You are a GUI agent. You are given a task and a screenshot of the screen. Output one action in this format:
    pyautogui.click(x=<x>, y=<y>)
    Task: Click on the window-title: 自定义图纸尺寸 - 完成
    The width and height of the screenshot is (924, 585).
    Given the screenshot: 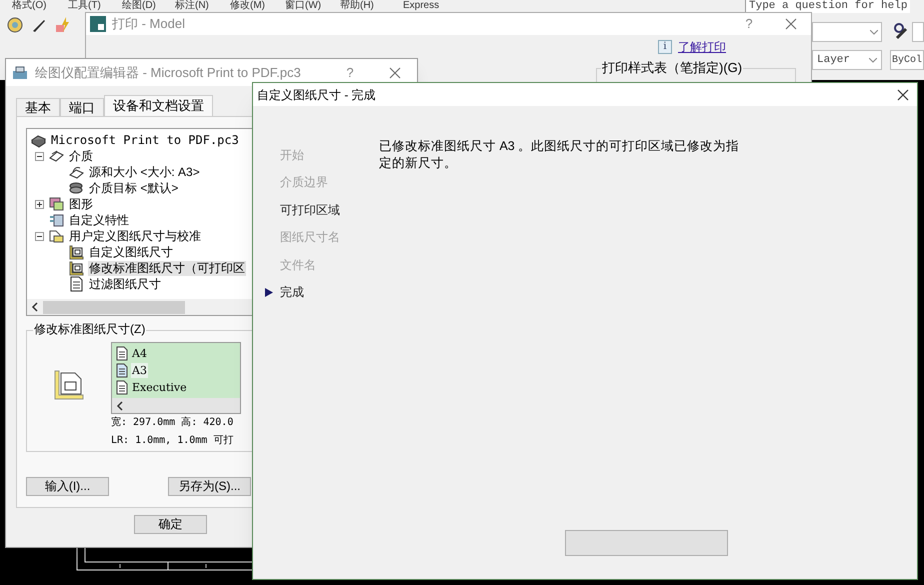 What is the action you would take?
    pyautogui.click(x=316, y=95)
    